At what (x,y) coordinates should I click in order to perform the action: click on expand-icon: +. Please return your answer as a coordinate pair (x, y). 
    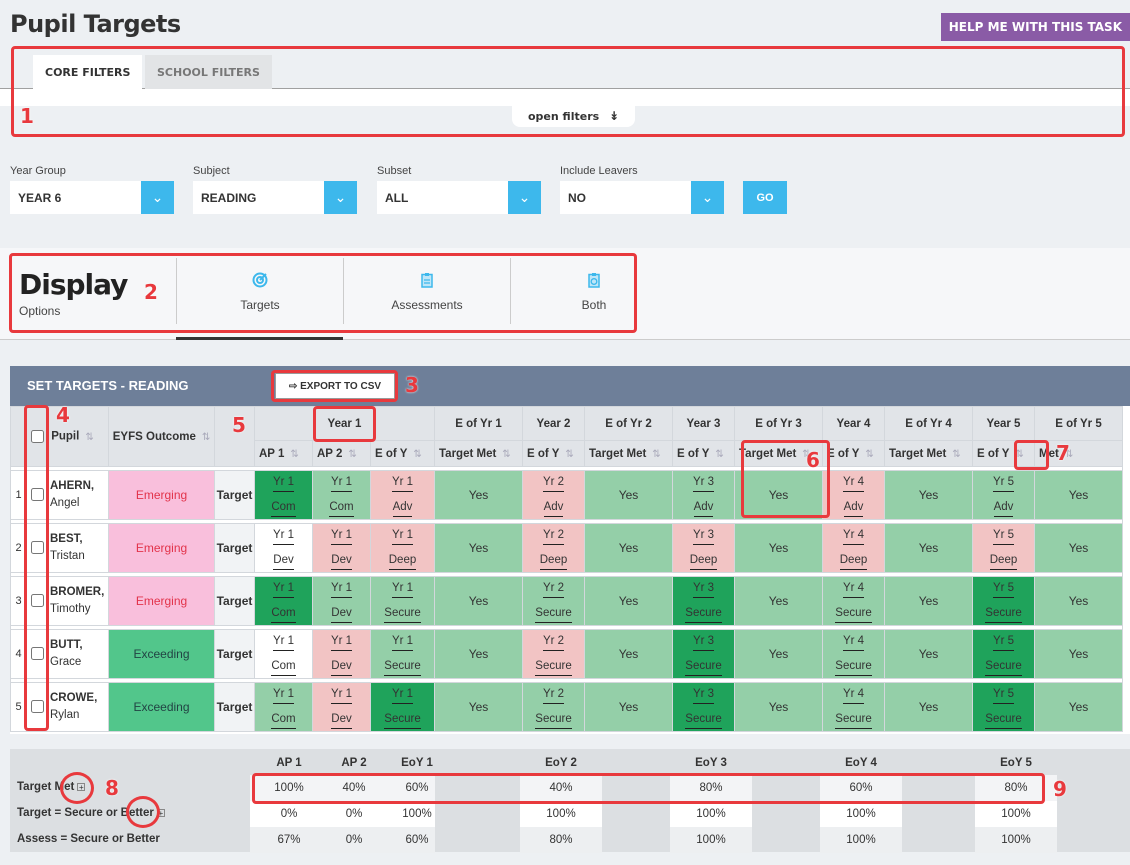
    Looking at the image, I should click on (81, 787).